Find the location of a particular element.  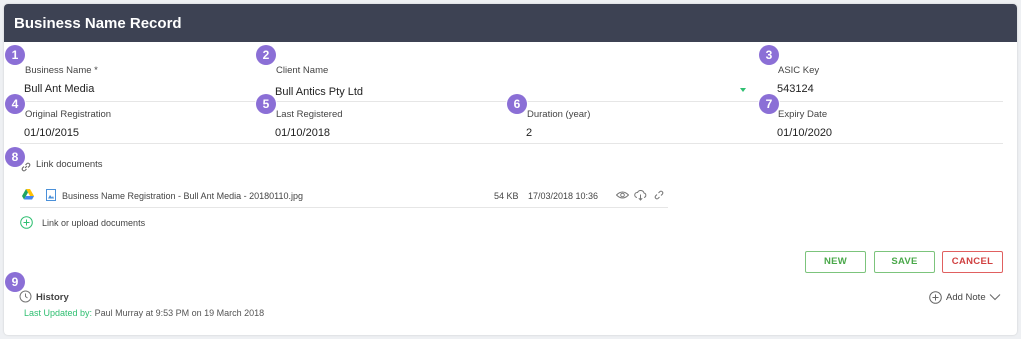

google-drive-icon is located at coordinates (28, 194).